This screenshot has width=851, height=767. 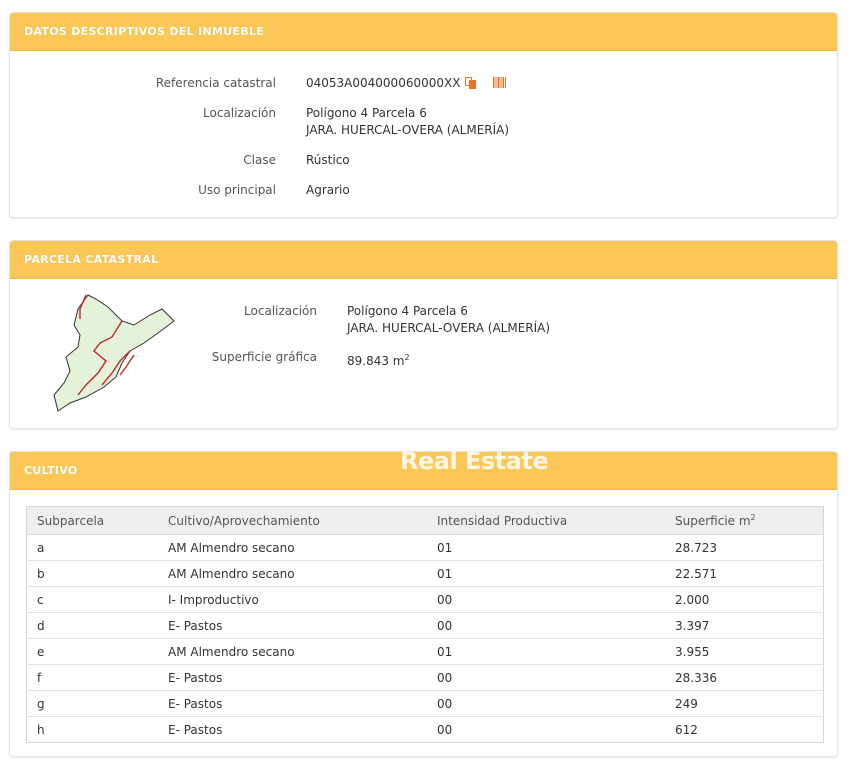 I want to click on superficie-grafica-value: 89.843 m2, so click(x=378, y=360).